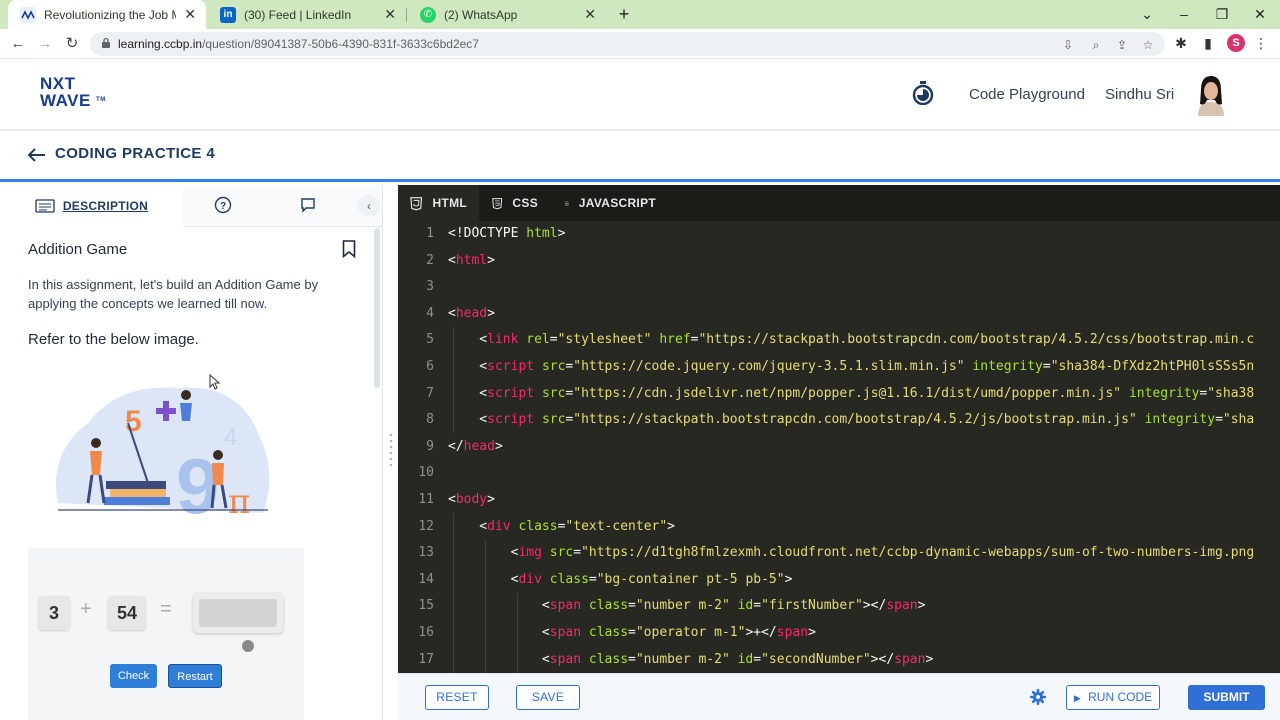  What do you see at coordinates (1236, 43) in the screenshot?
I see `profile-avatar: S` at bounding box center [1236, 43].